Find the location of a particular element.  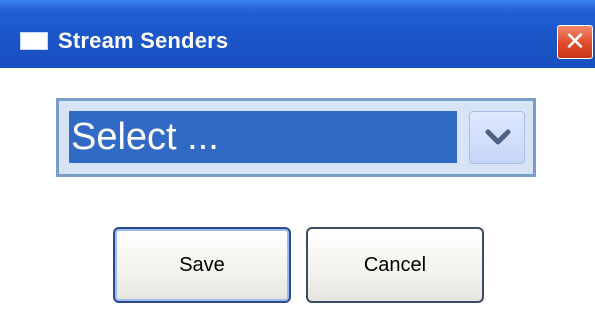

close-icon: ✕ is located at coordinates (575, 42).